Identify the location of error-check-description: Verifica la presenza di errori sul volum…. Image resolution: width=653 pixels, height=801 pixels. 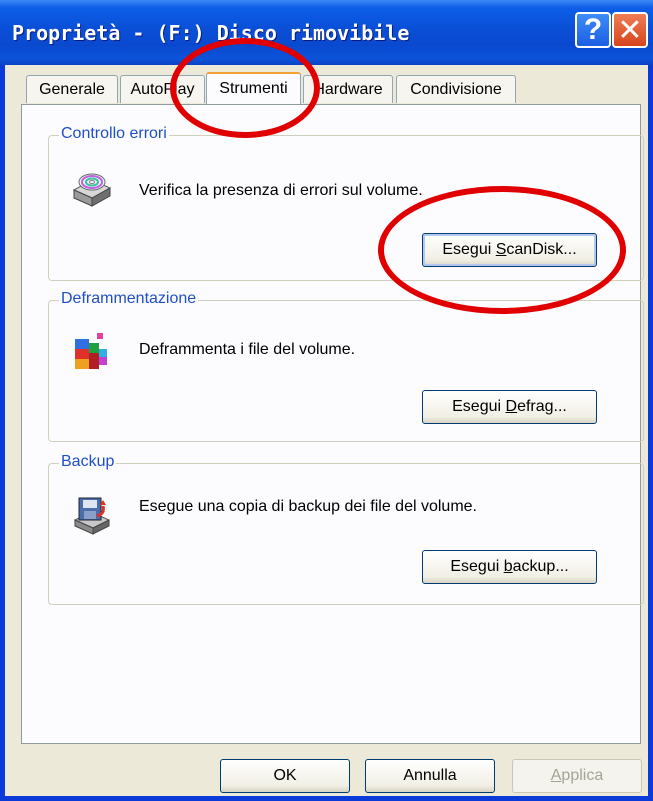
(281, 190).